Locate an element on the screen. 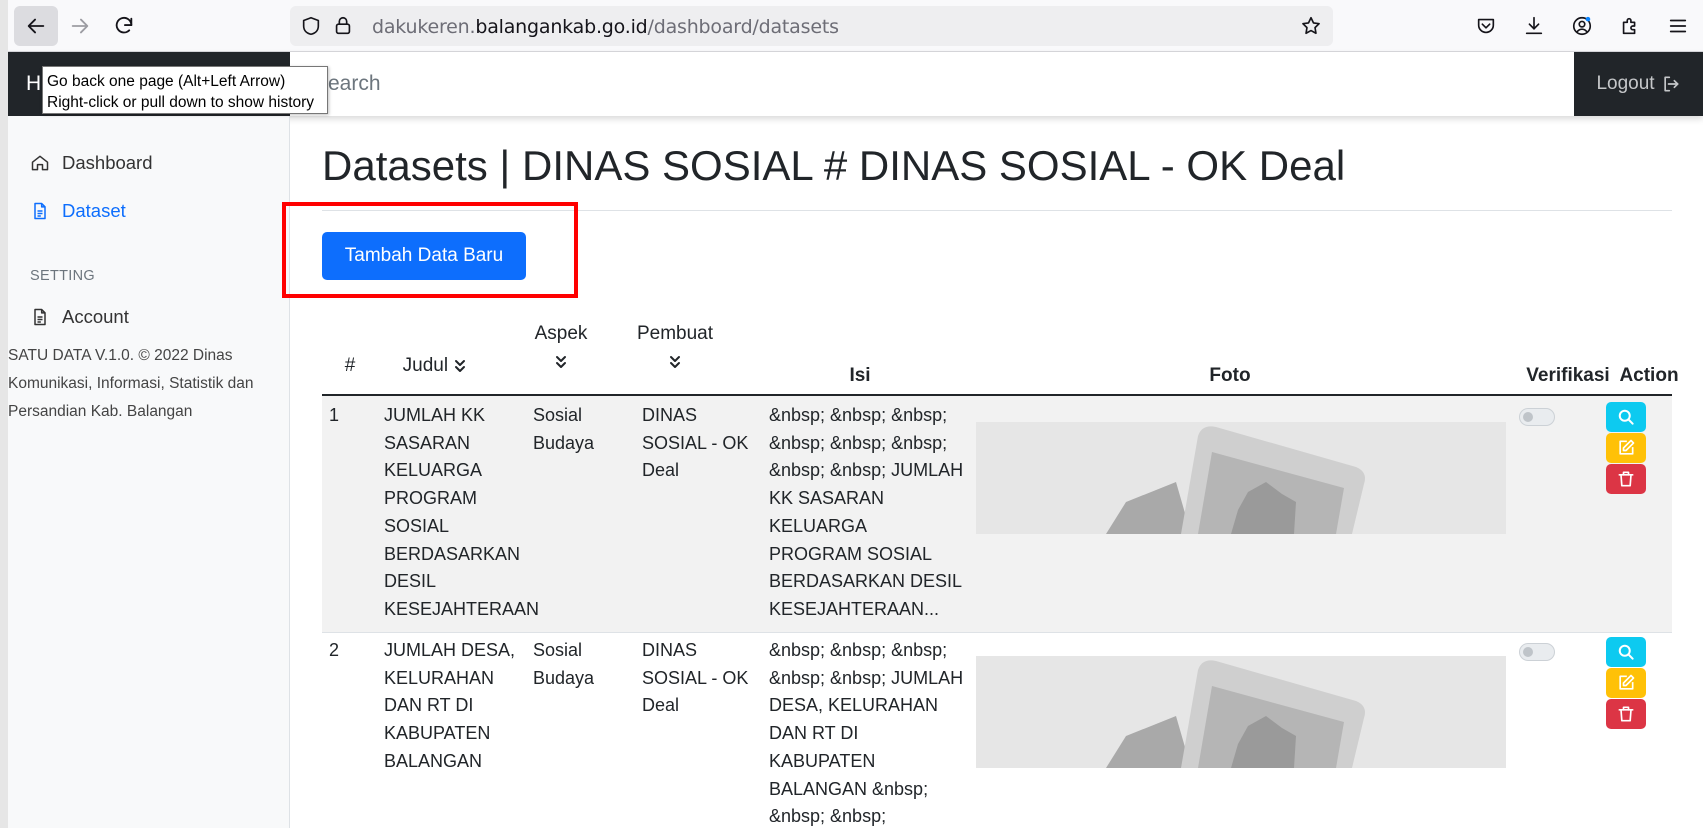  downloads-button is located at coordinates (1534, 26).